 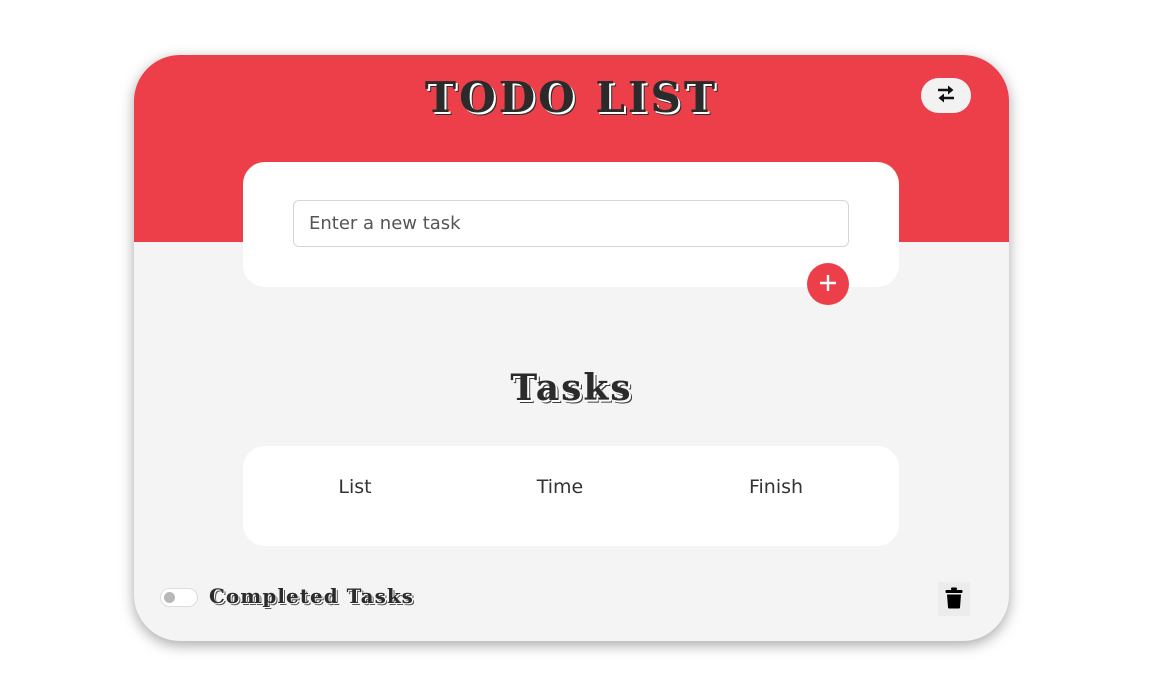 I want to click on new-task-panel, so click(x=571, y=224).